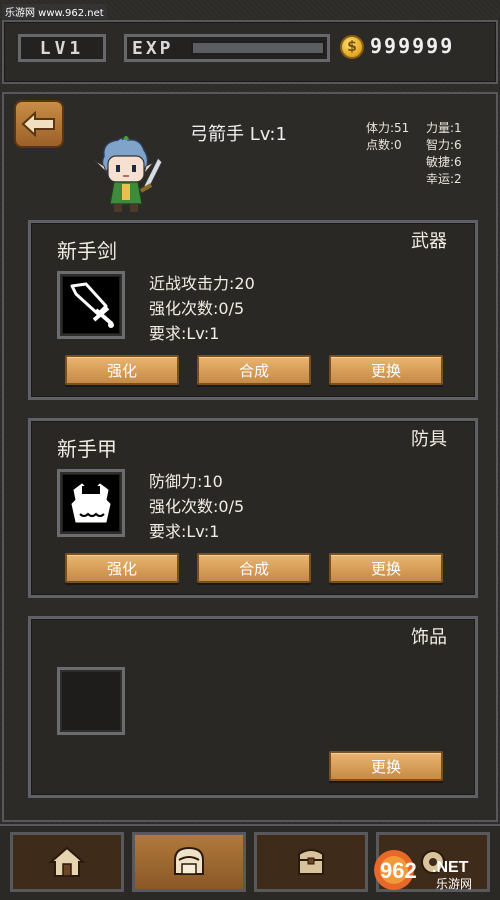 The height and width of the screenshot is (900, 500). Describe the element at coordinates (238, 134) in the screenshot. I see `character-name: 弓箭手 Lv:1` at that location.